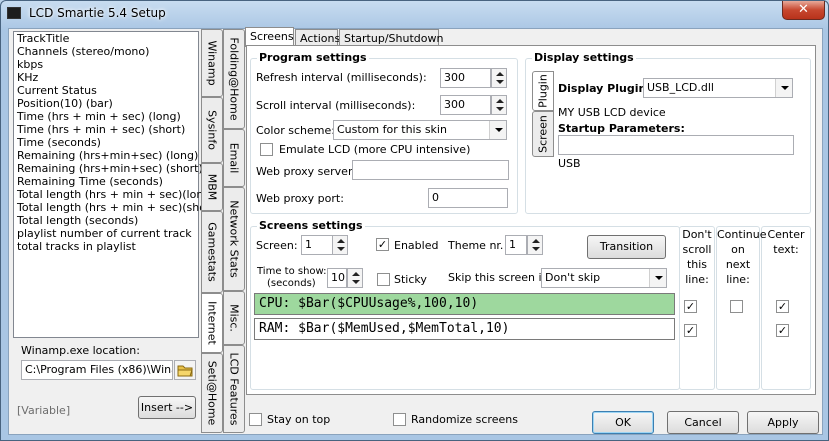 The width and height of the screenshot is (829, 441). I want to click on tab-screen-label: Screen, so click(543, 134).